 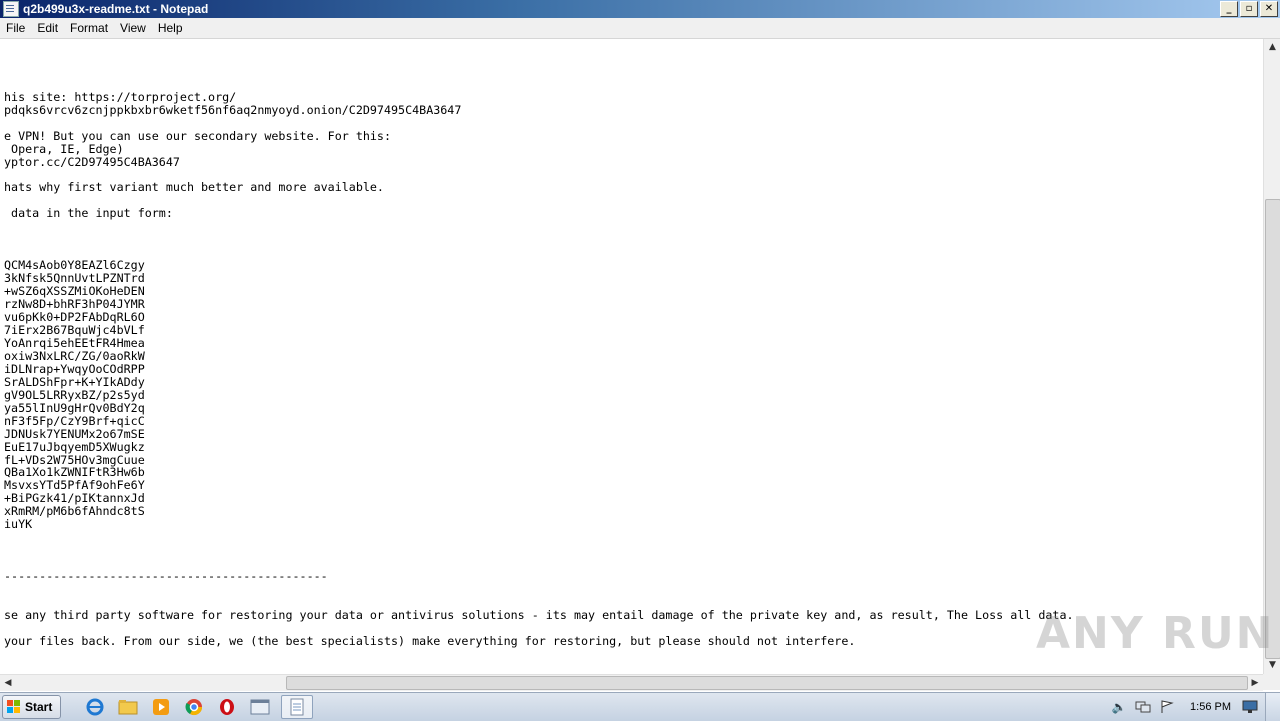 I want to click on menu-view: View, so click(x=133, y=28).